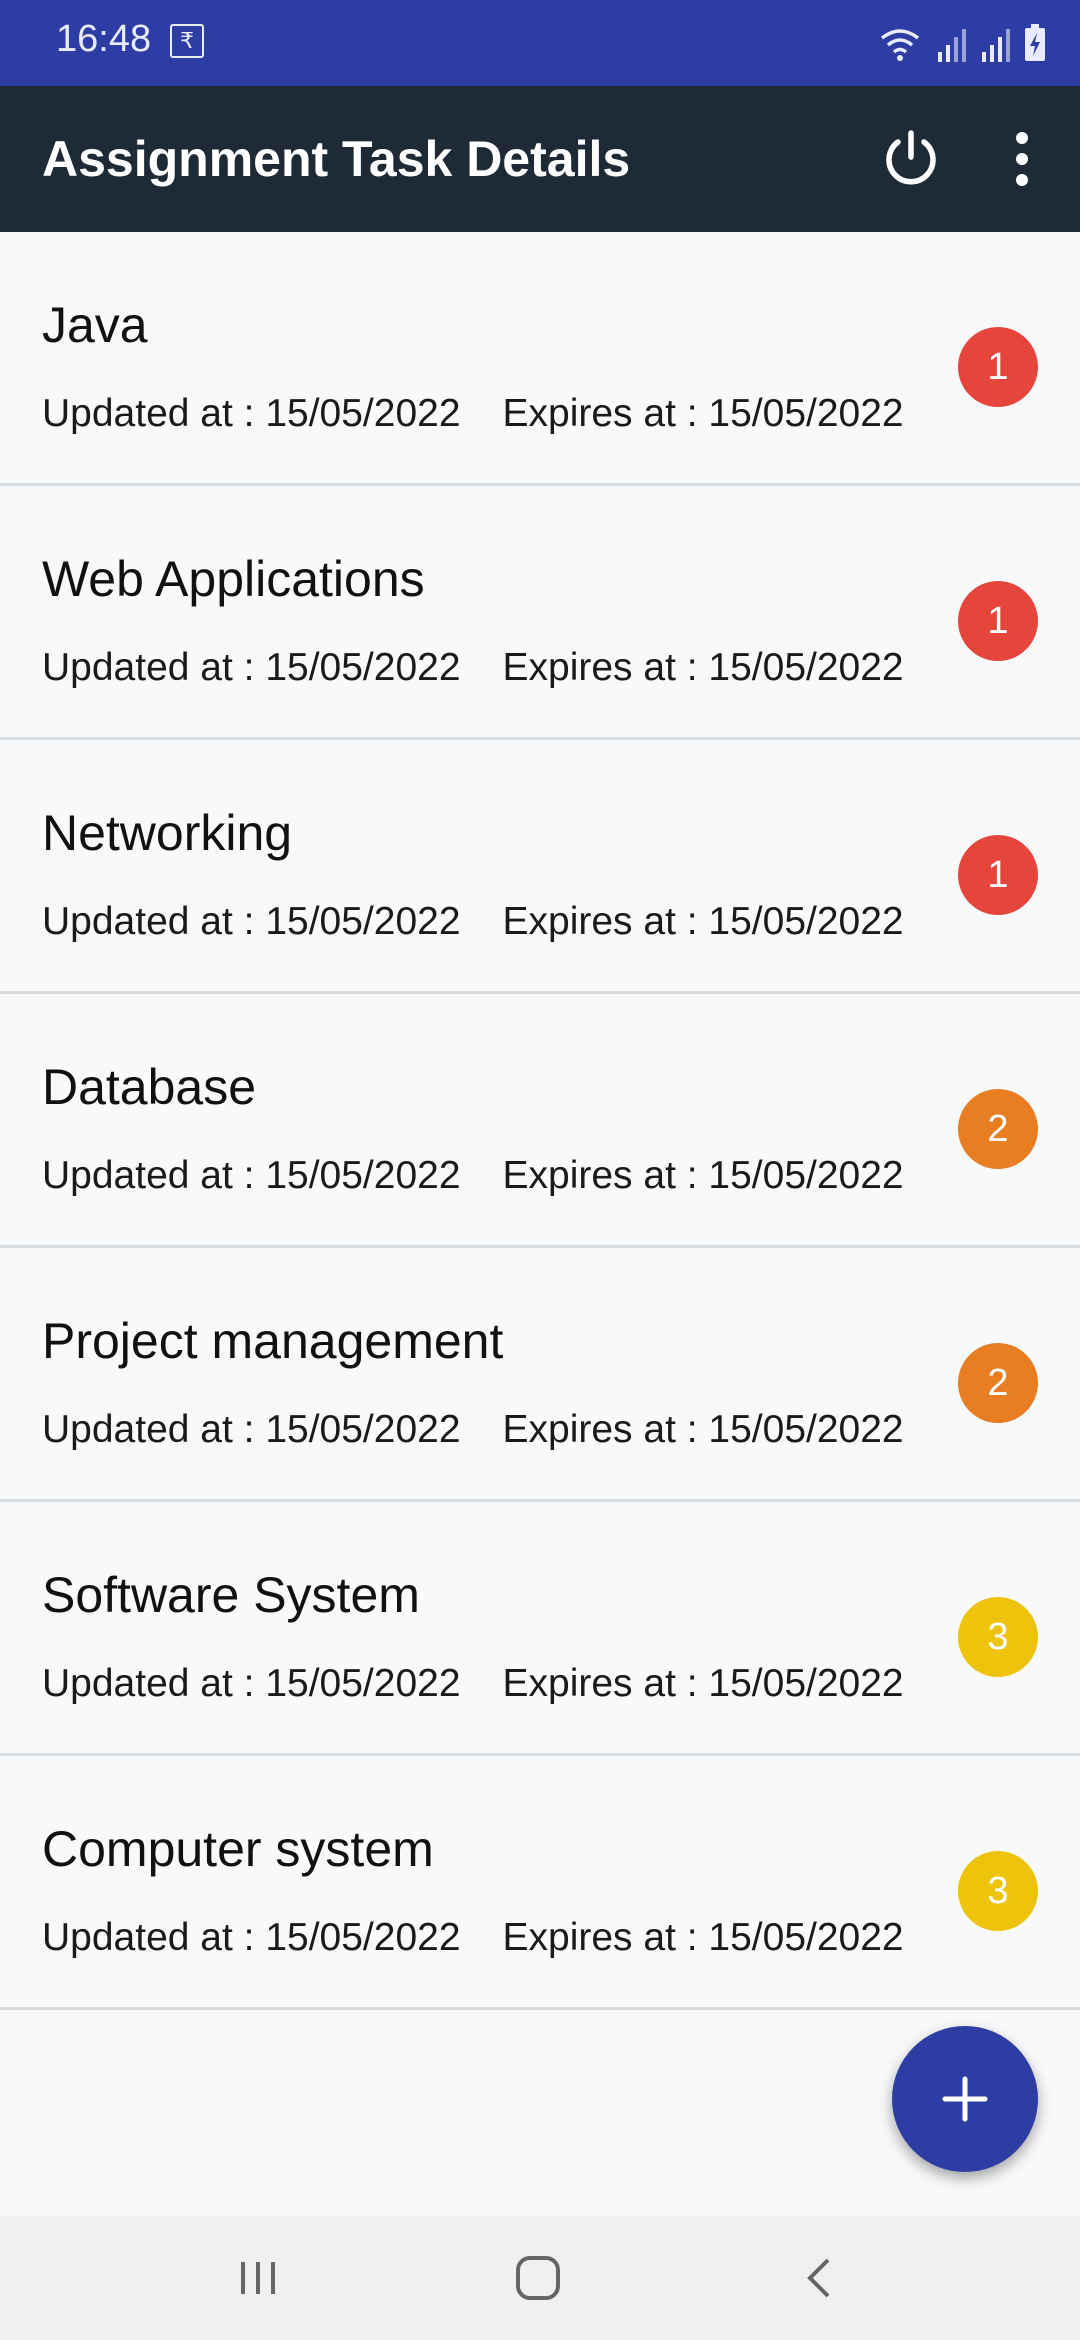 The width and height of the screenshot is (1080, 2340). I want to click on task-title: Web Applications, so click(233, 579).